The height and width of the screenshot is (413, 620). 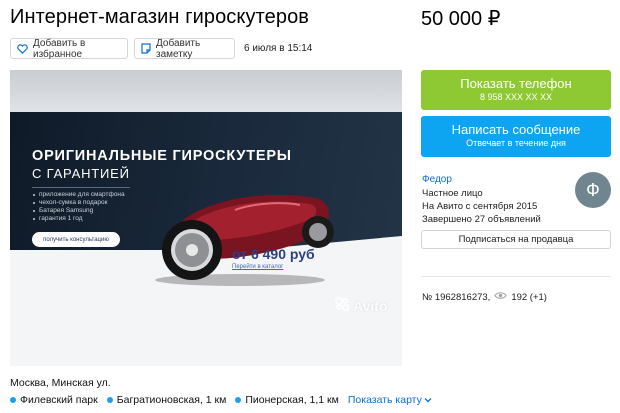 I want to click on banner-feature: приложение для смартфона, so click(x=78, y=195).